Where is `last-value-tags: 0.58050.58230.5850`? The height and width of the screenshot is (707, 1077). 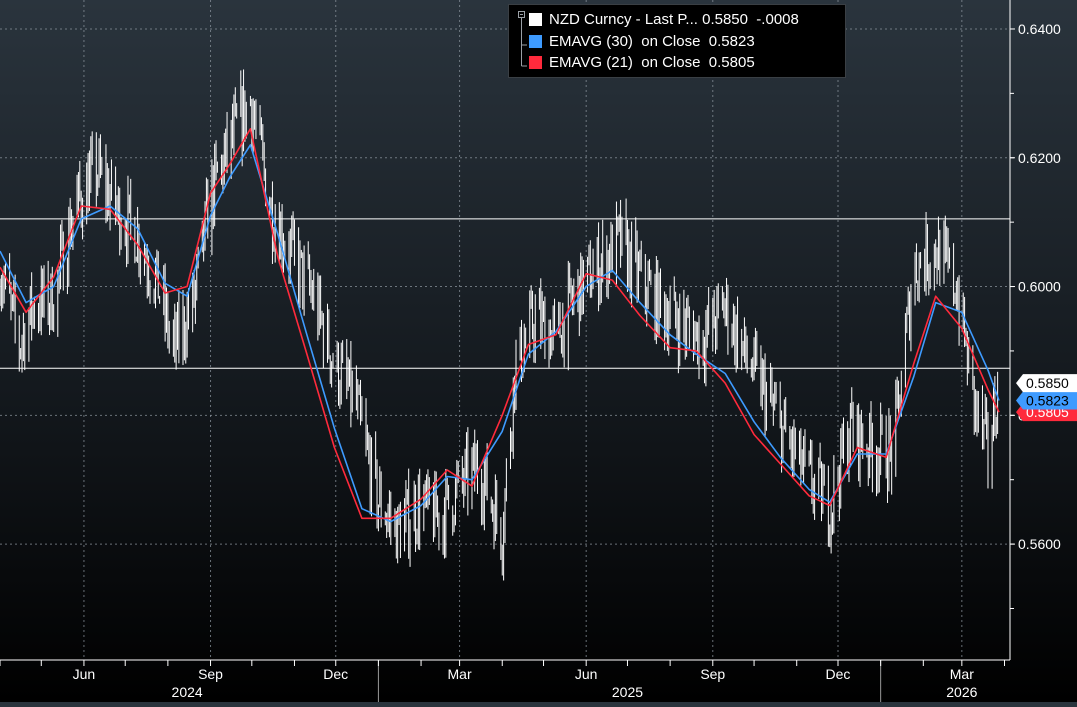
last-value-tags: 0.58050.58230.5850 is located at coordinates (1046, 398).